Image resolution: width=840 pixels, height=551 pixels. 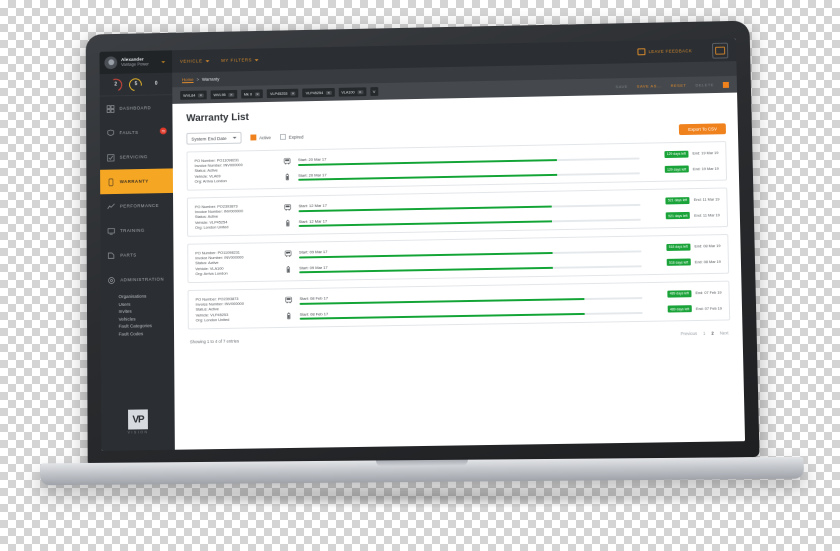 What do you see at coordinates (115, 84) in the screenshot?
I see `counter-critical: 2` at bounding box center [115, 84].